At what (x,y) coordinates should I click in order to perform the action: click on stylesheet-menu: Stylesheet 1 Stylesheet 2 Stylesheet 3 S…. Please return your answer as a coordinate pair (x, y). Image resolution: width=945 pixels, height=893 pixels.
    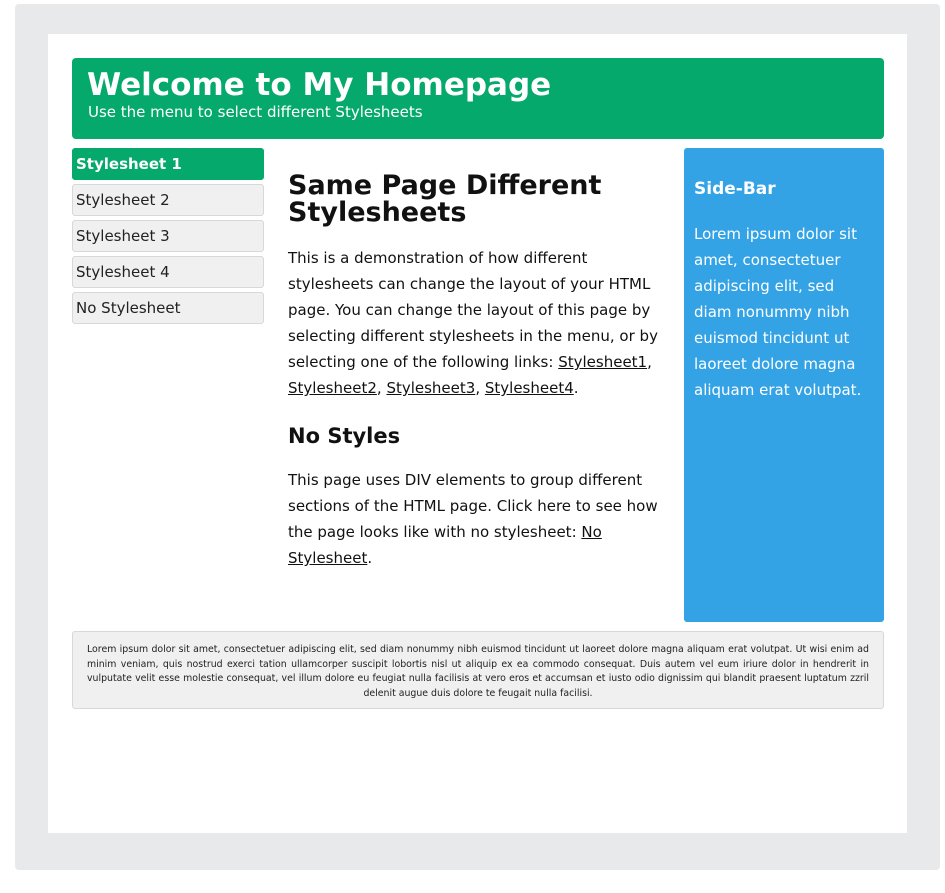
    Looking at the image, I should click on (168, 238).